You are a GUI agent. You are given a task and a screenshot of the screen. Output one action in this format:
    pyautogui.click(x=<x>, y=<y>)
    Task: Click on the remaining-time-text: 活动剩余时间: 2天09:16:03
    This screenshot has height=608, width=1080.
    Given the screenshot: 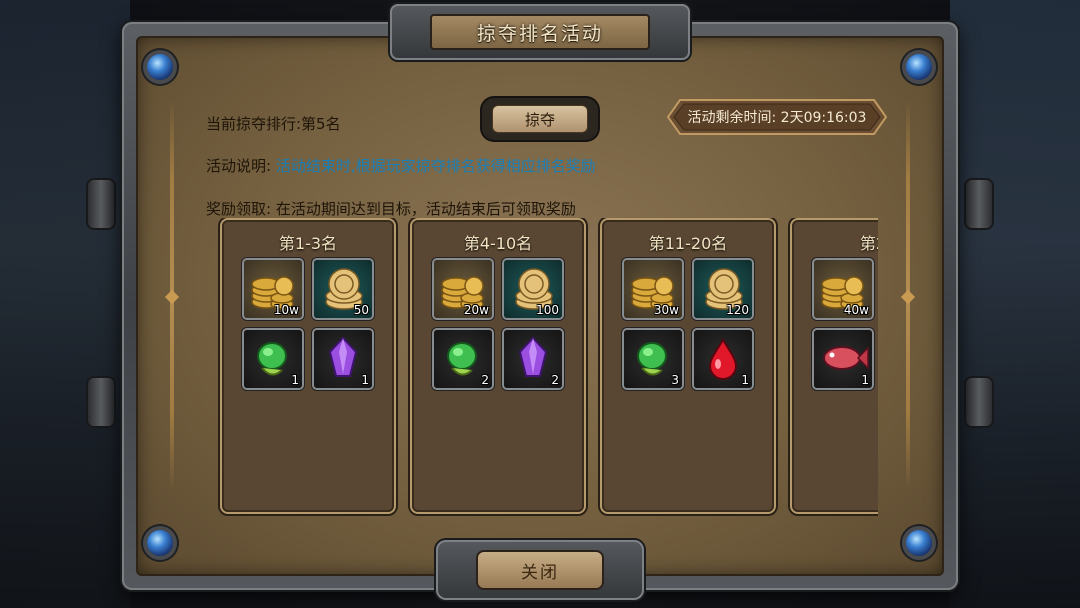 What is the action you would take?
    pyautogui.click(x=777, y=118)
    